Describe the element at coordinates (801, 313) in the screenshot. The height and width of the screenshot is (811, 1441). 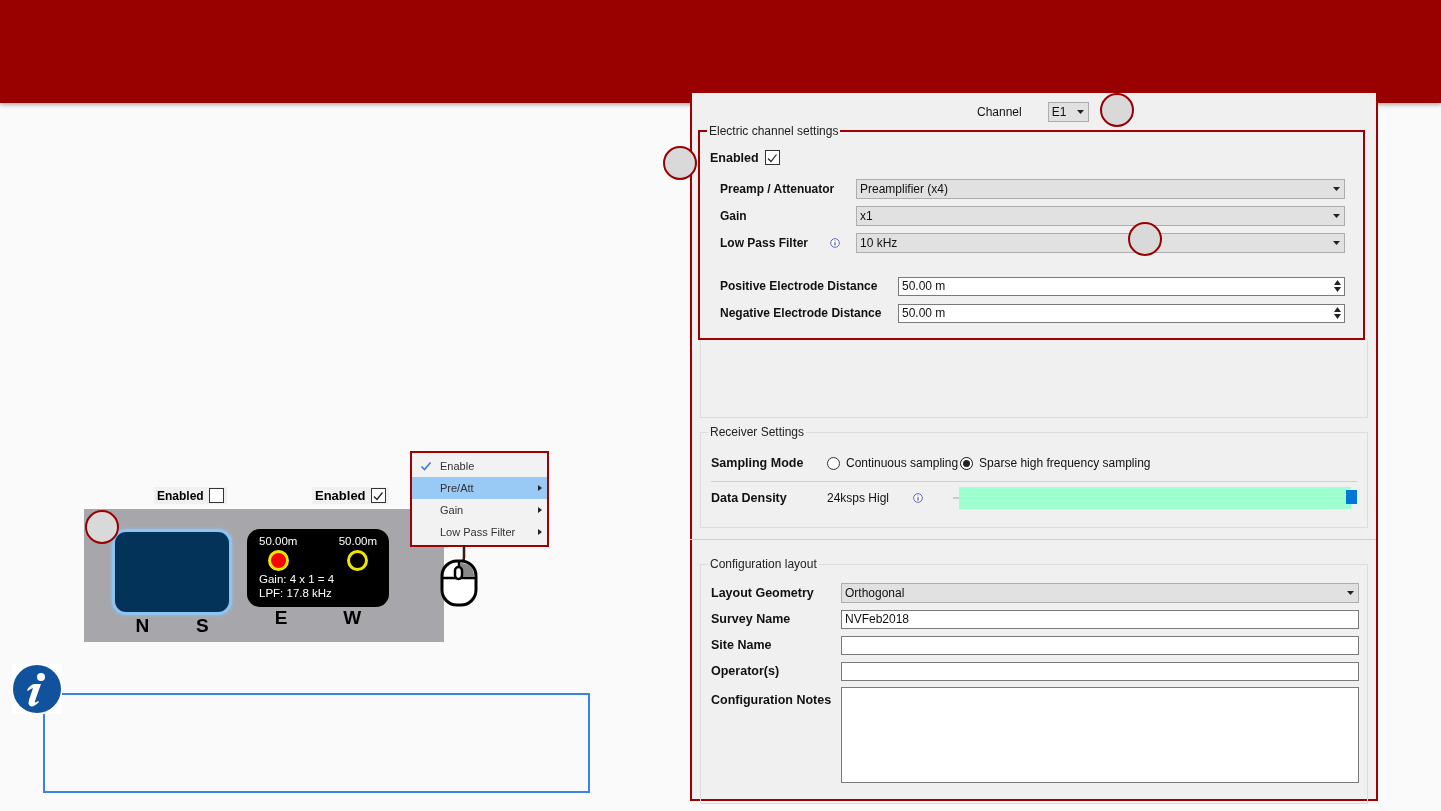
I see `field-label: Negative Electrode Distance` at that location.